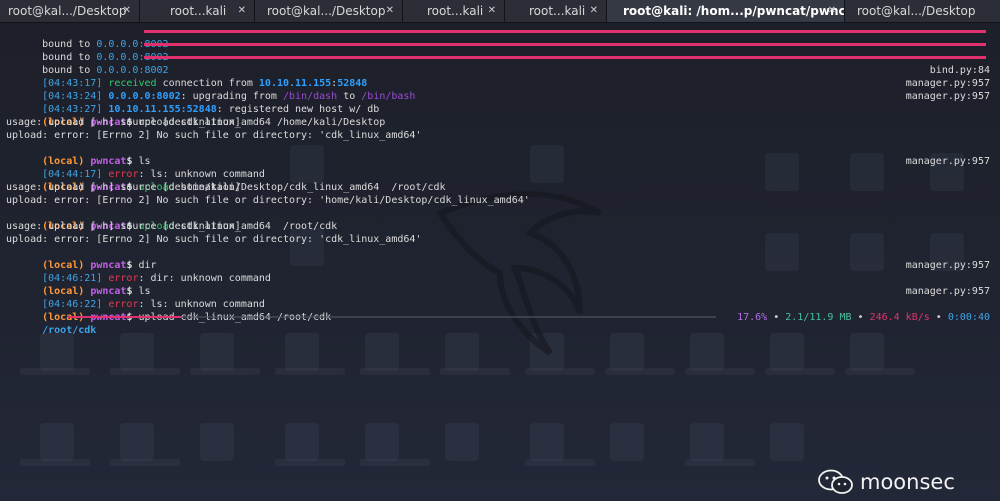  I want to click on tab-root-kali-1: root...kali ✕, so click(197, 11).